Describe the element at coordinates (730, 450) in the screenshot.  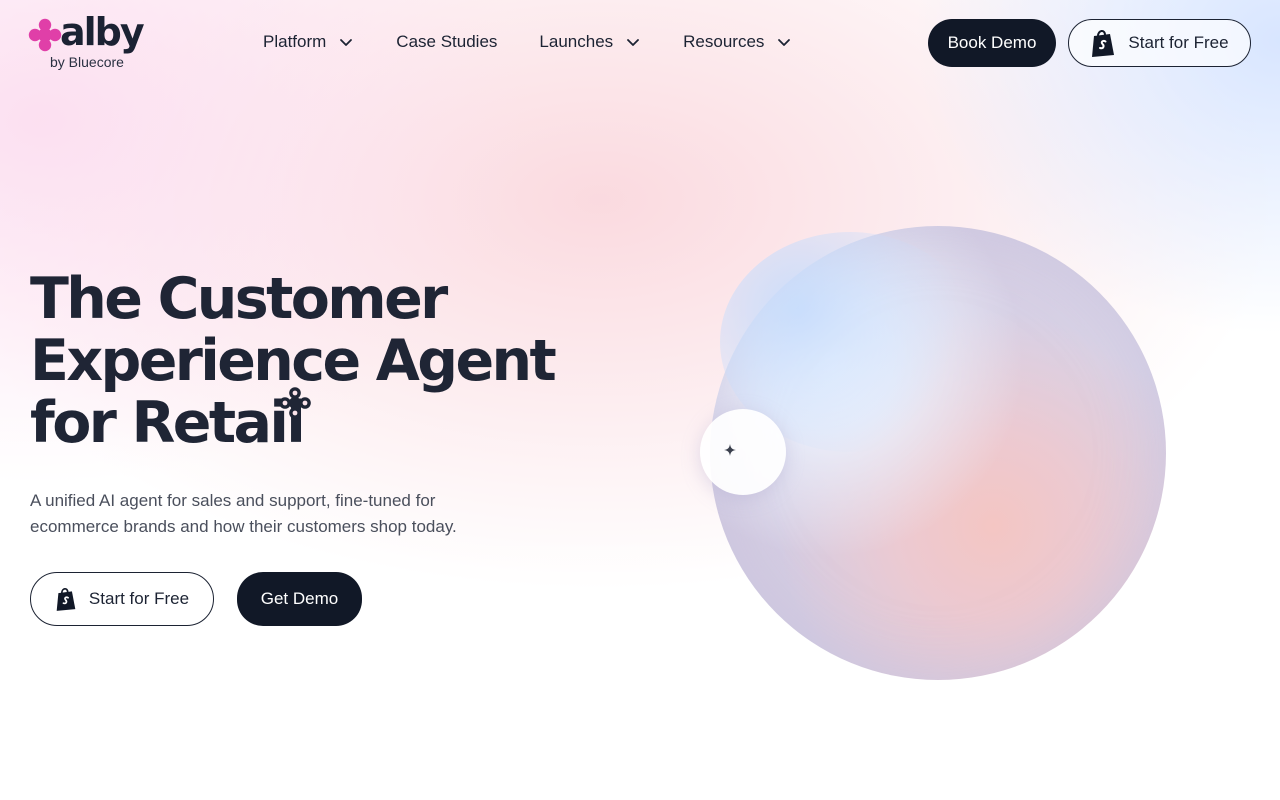
I see `sparkle-icon` at that location.